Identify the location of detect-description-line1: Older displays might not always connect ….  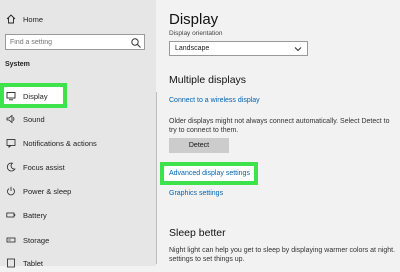
(279, 121).